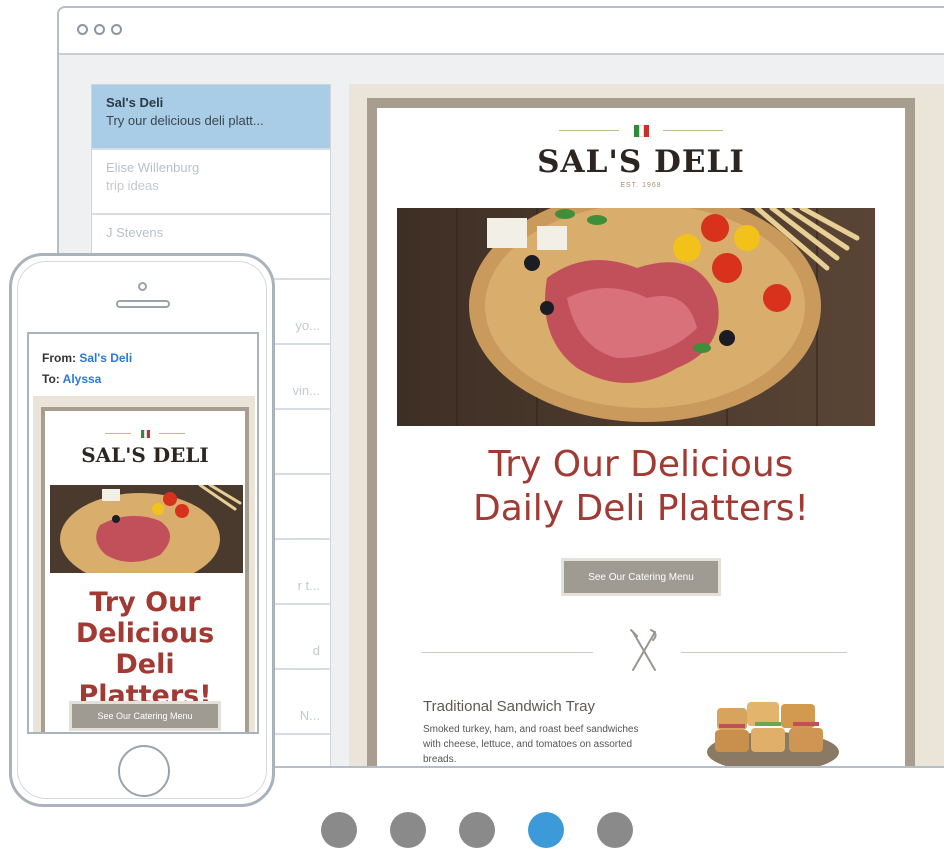 The height and width of the screenshot is (856, 944). Describe the element at coordinates (118, 434) in the screenshot. I see `mobile-logo-ornament-left` at that location.